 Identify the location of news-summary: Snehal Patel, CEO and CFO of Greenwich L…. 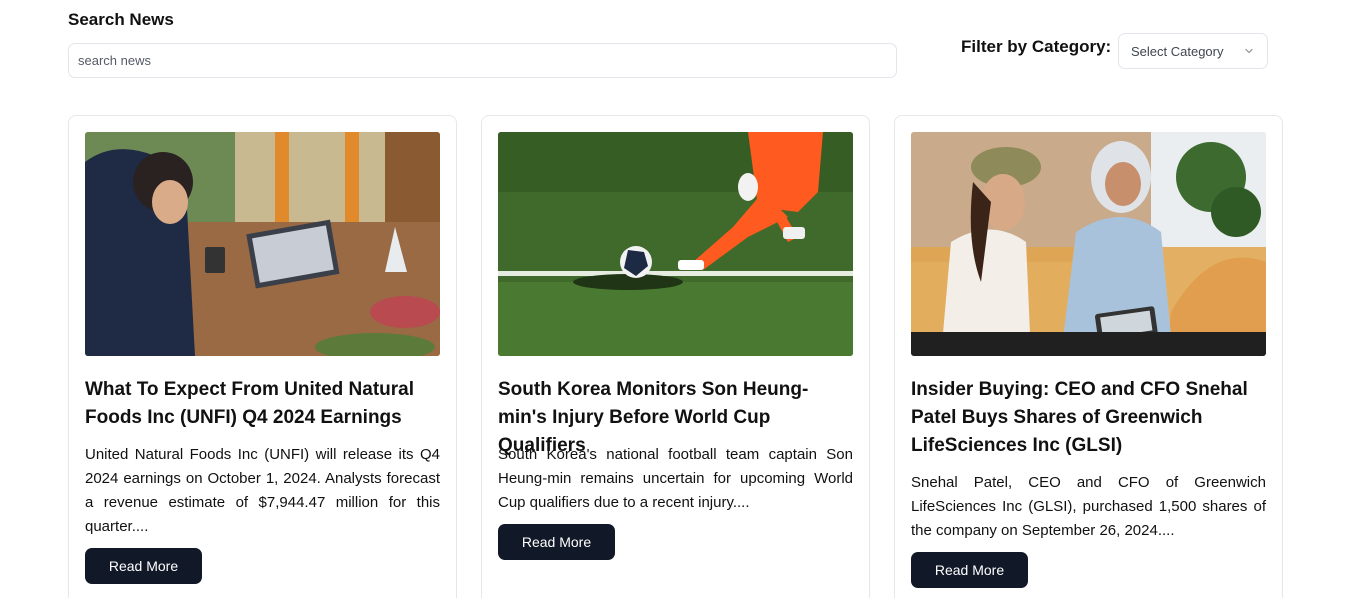
(1088, 506).